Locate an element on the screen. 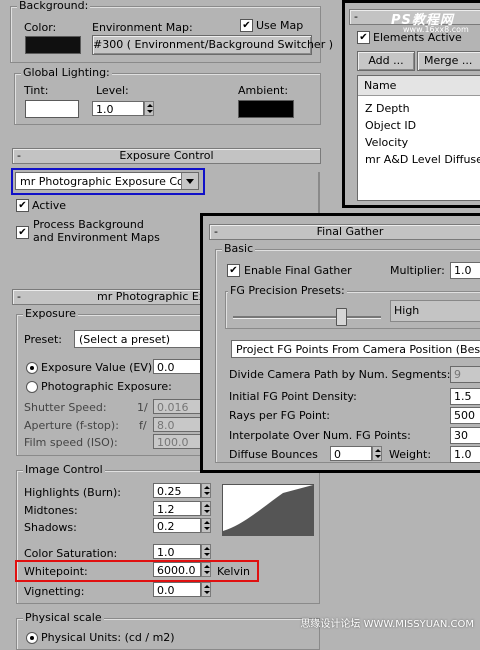  diffuse-bounces-spinner: 0 is located at coordinates (356, 453).